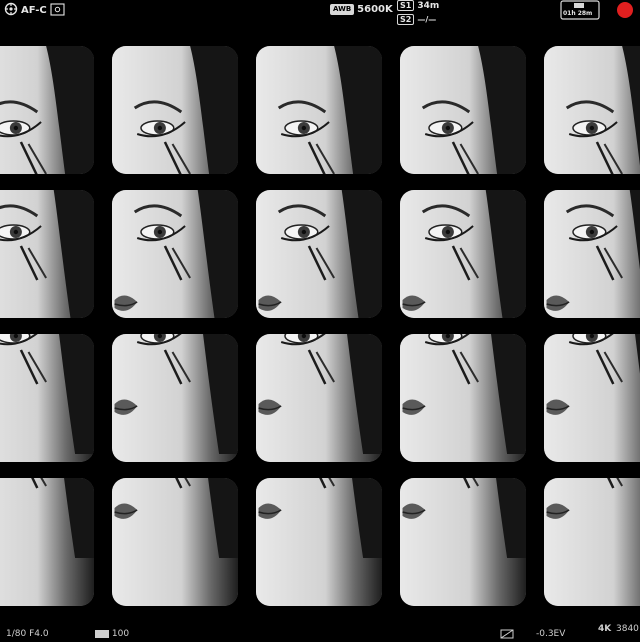  What do you see at coordinates (551, 634) in the screenshot?
I see `ev-value: -0.3EV` at bounding box center [551, 634].